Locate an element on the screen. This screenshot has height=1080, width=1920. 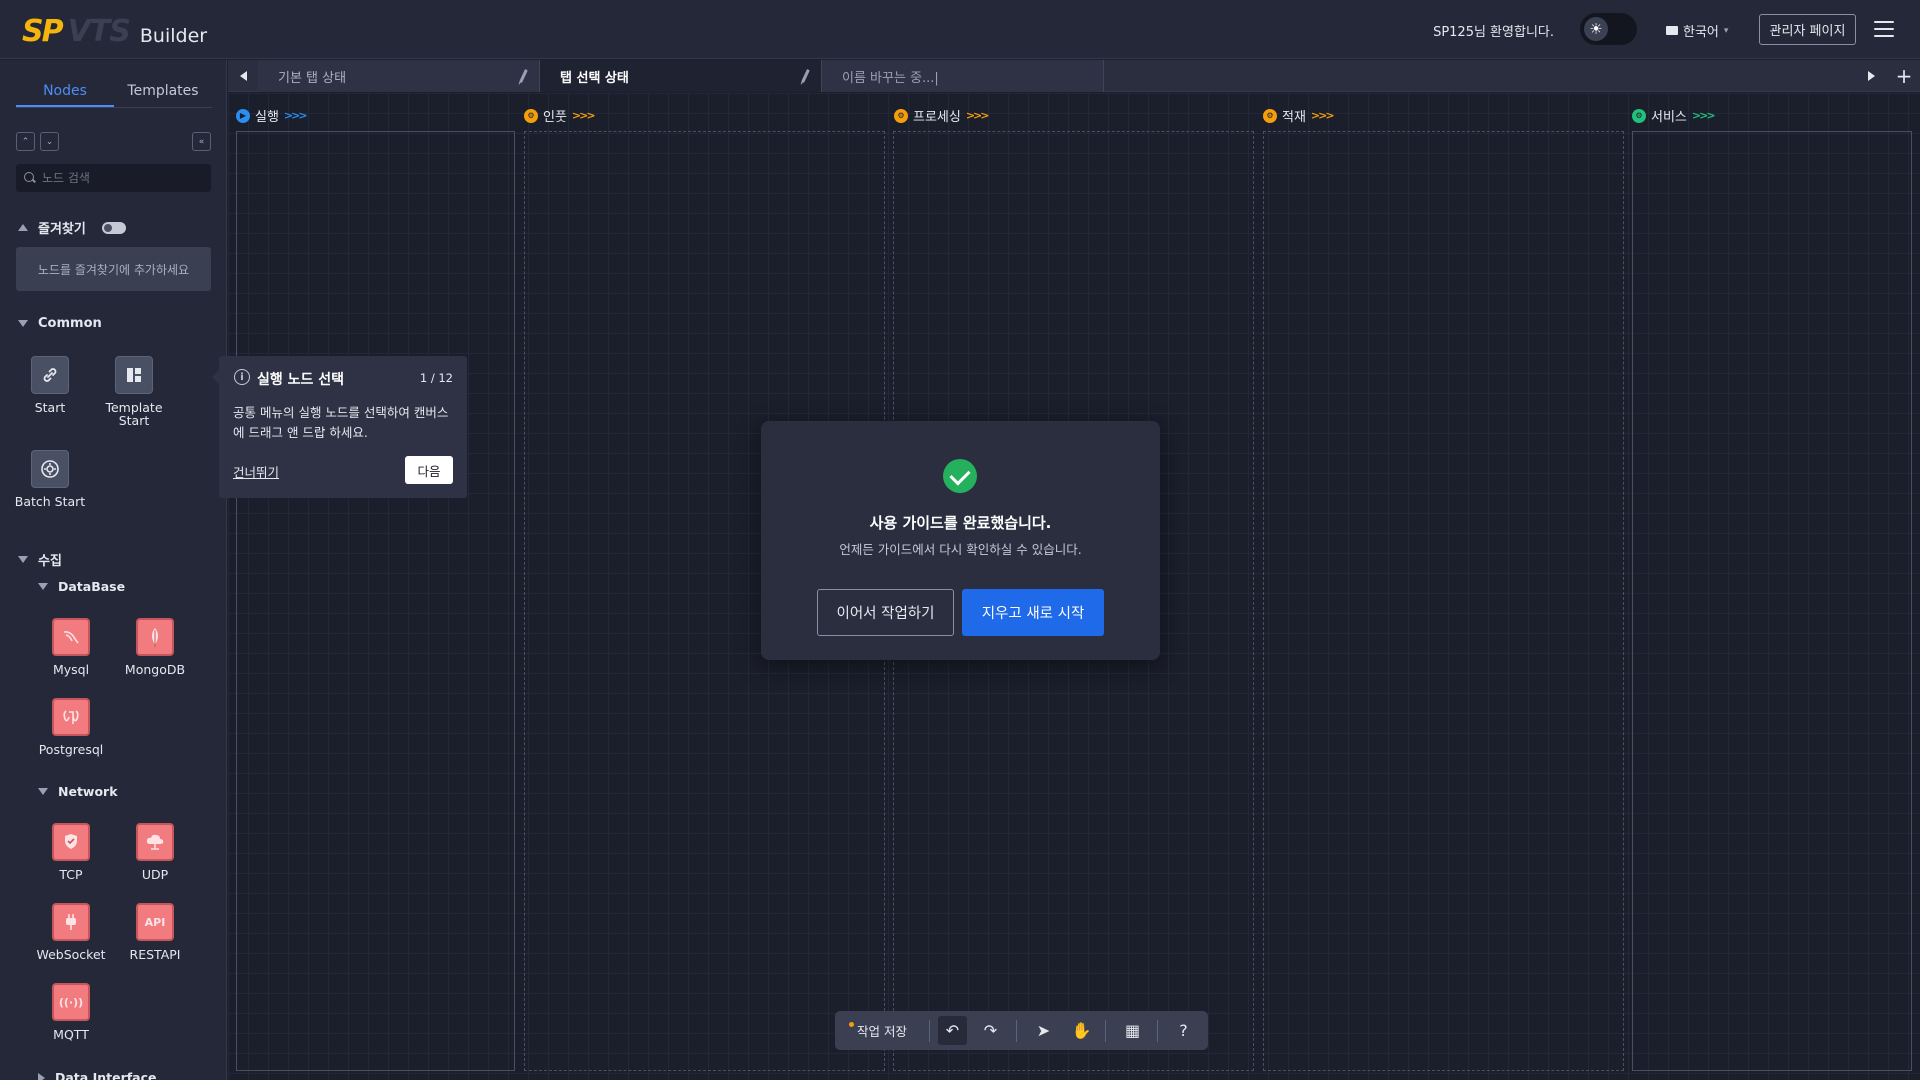
node-restapi: API RESTAPI is located at coordinates (155, 932).